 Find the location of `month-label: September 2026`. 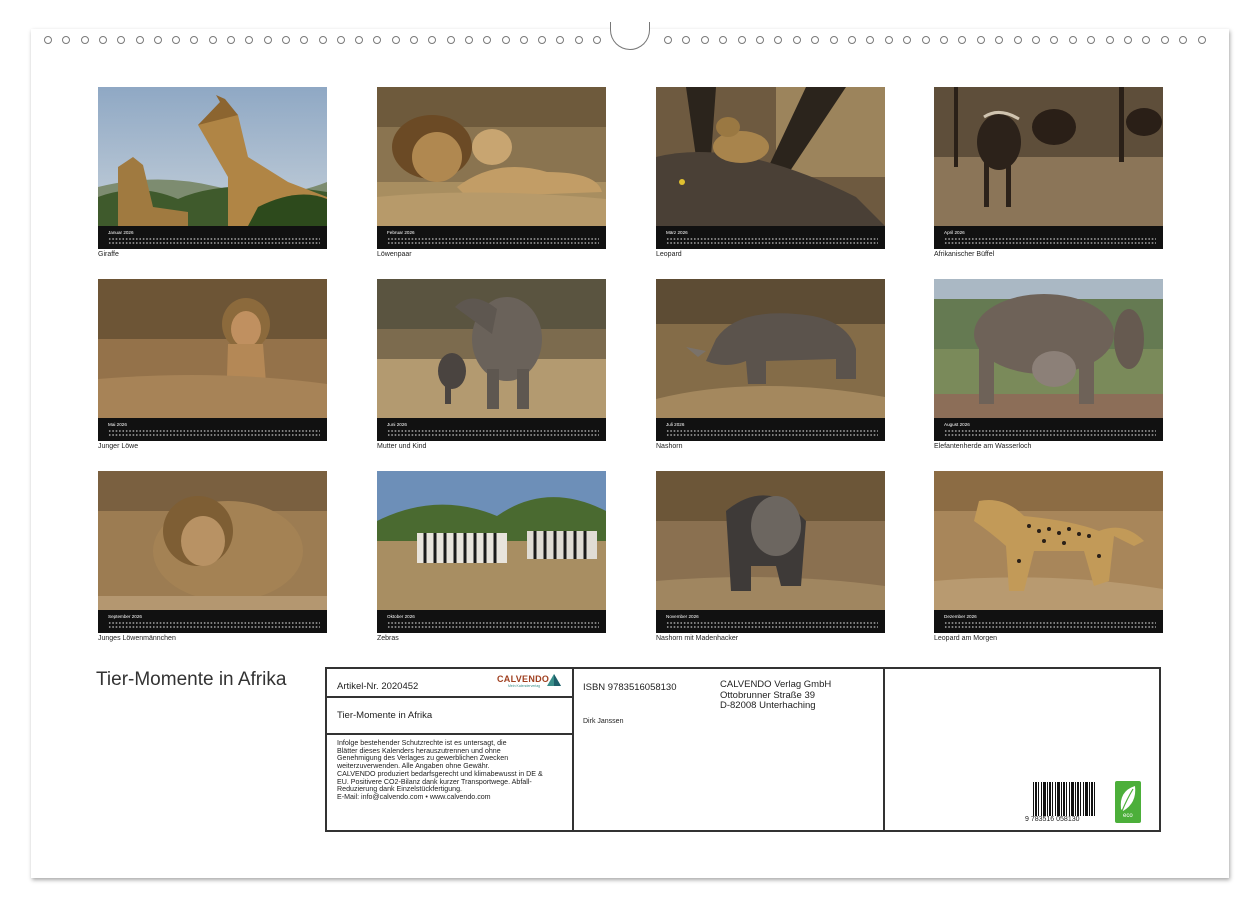

month-label: September 2026 is located at coordinates (125, 616).